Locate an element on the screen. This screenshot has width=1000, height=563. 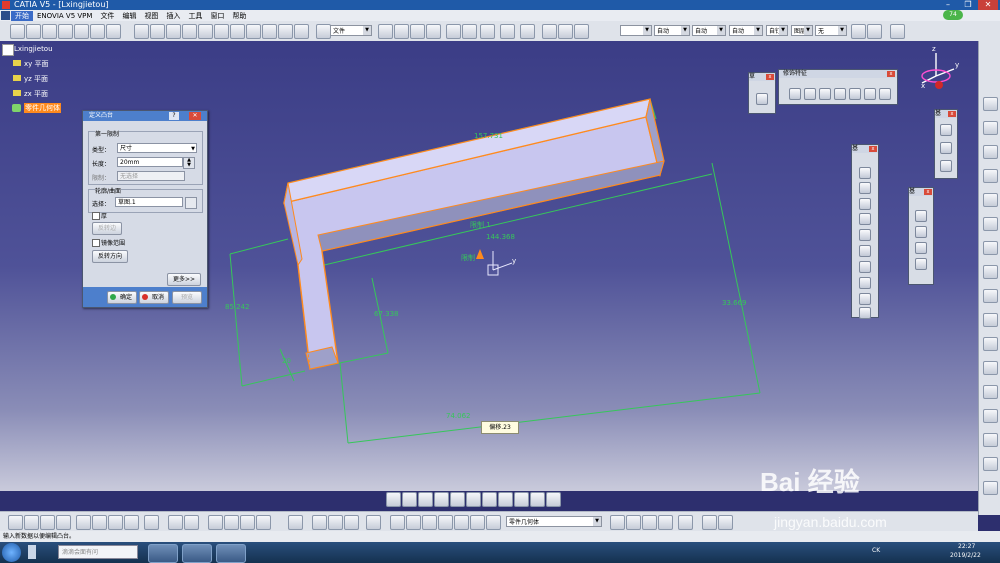
cut-icon is located at coordinates (385, 31).